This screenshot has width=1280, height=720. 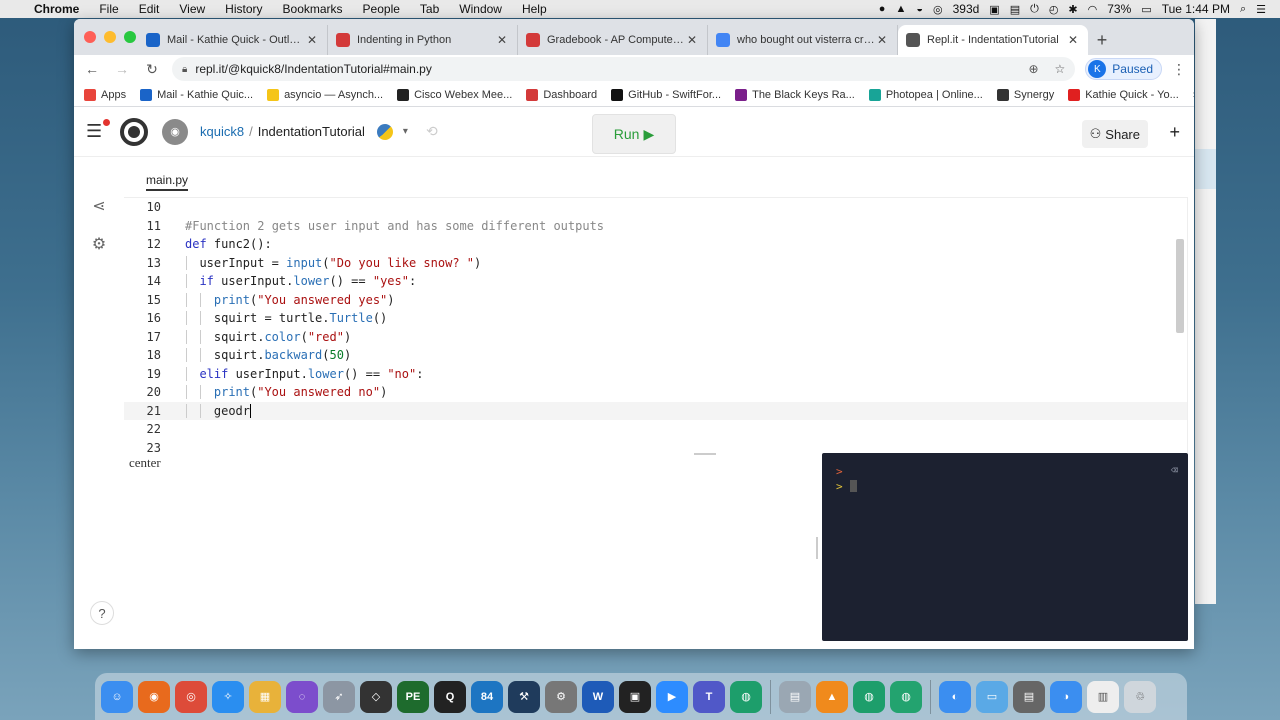 What do you see at coordinates (1119, 9) in the screenshot?
I see `battery-percent: 73%` at bounding box center [1119, 9].